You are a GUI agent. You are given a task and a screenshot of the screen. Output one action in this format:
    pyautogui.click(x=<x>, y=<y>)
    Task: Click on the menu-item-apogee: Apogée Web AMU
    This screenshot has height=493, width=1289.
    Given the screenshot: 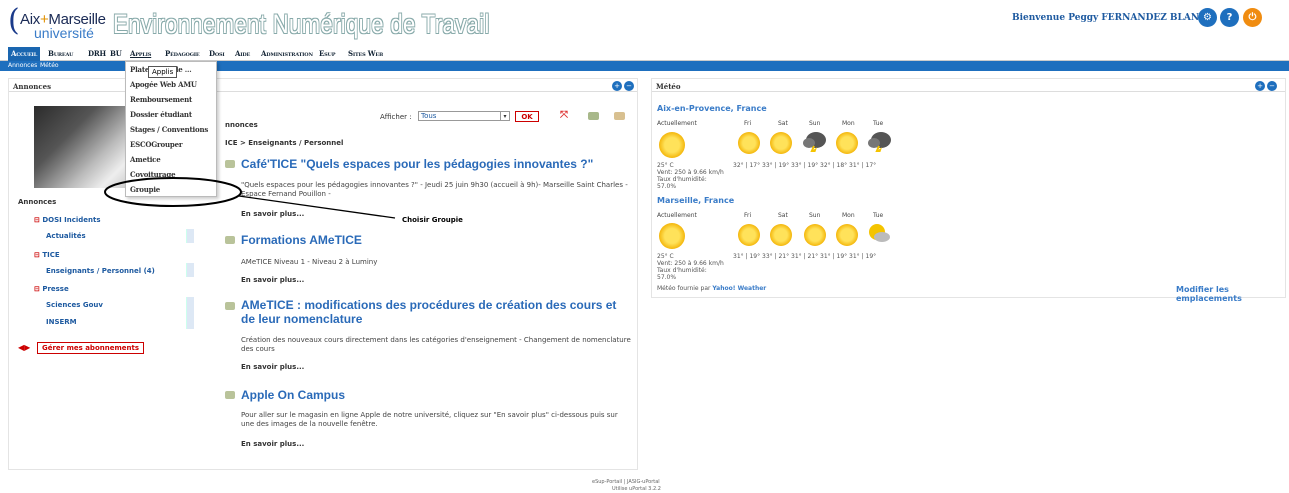 What is the action you would take?
    pyautogui.click(x=171, y=84)
    